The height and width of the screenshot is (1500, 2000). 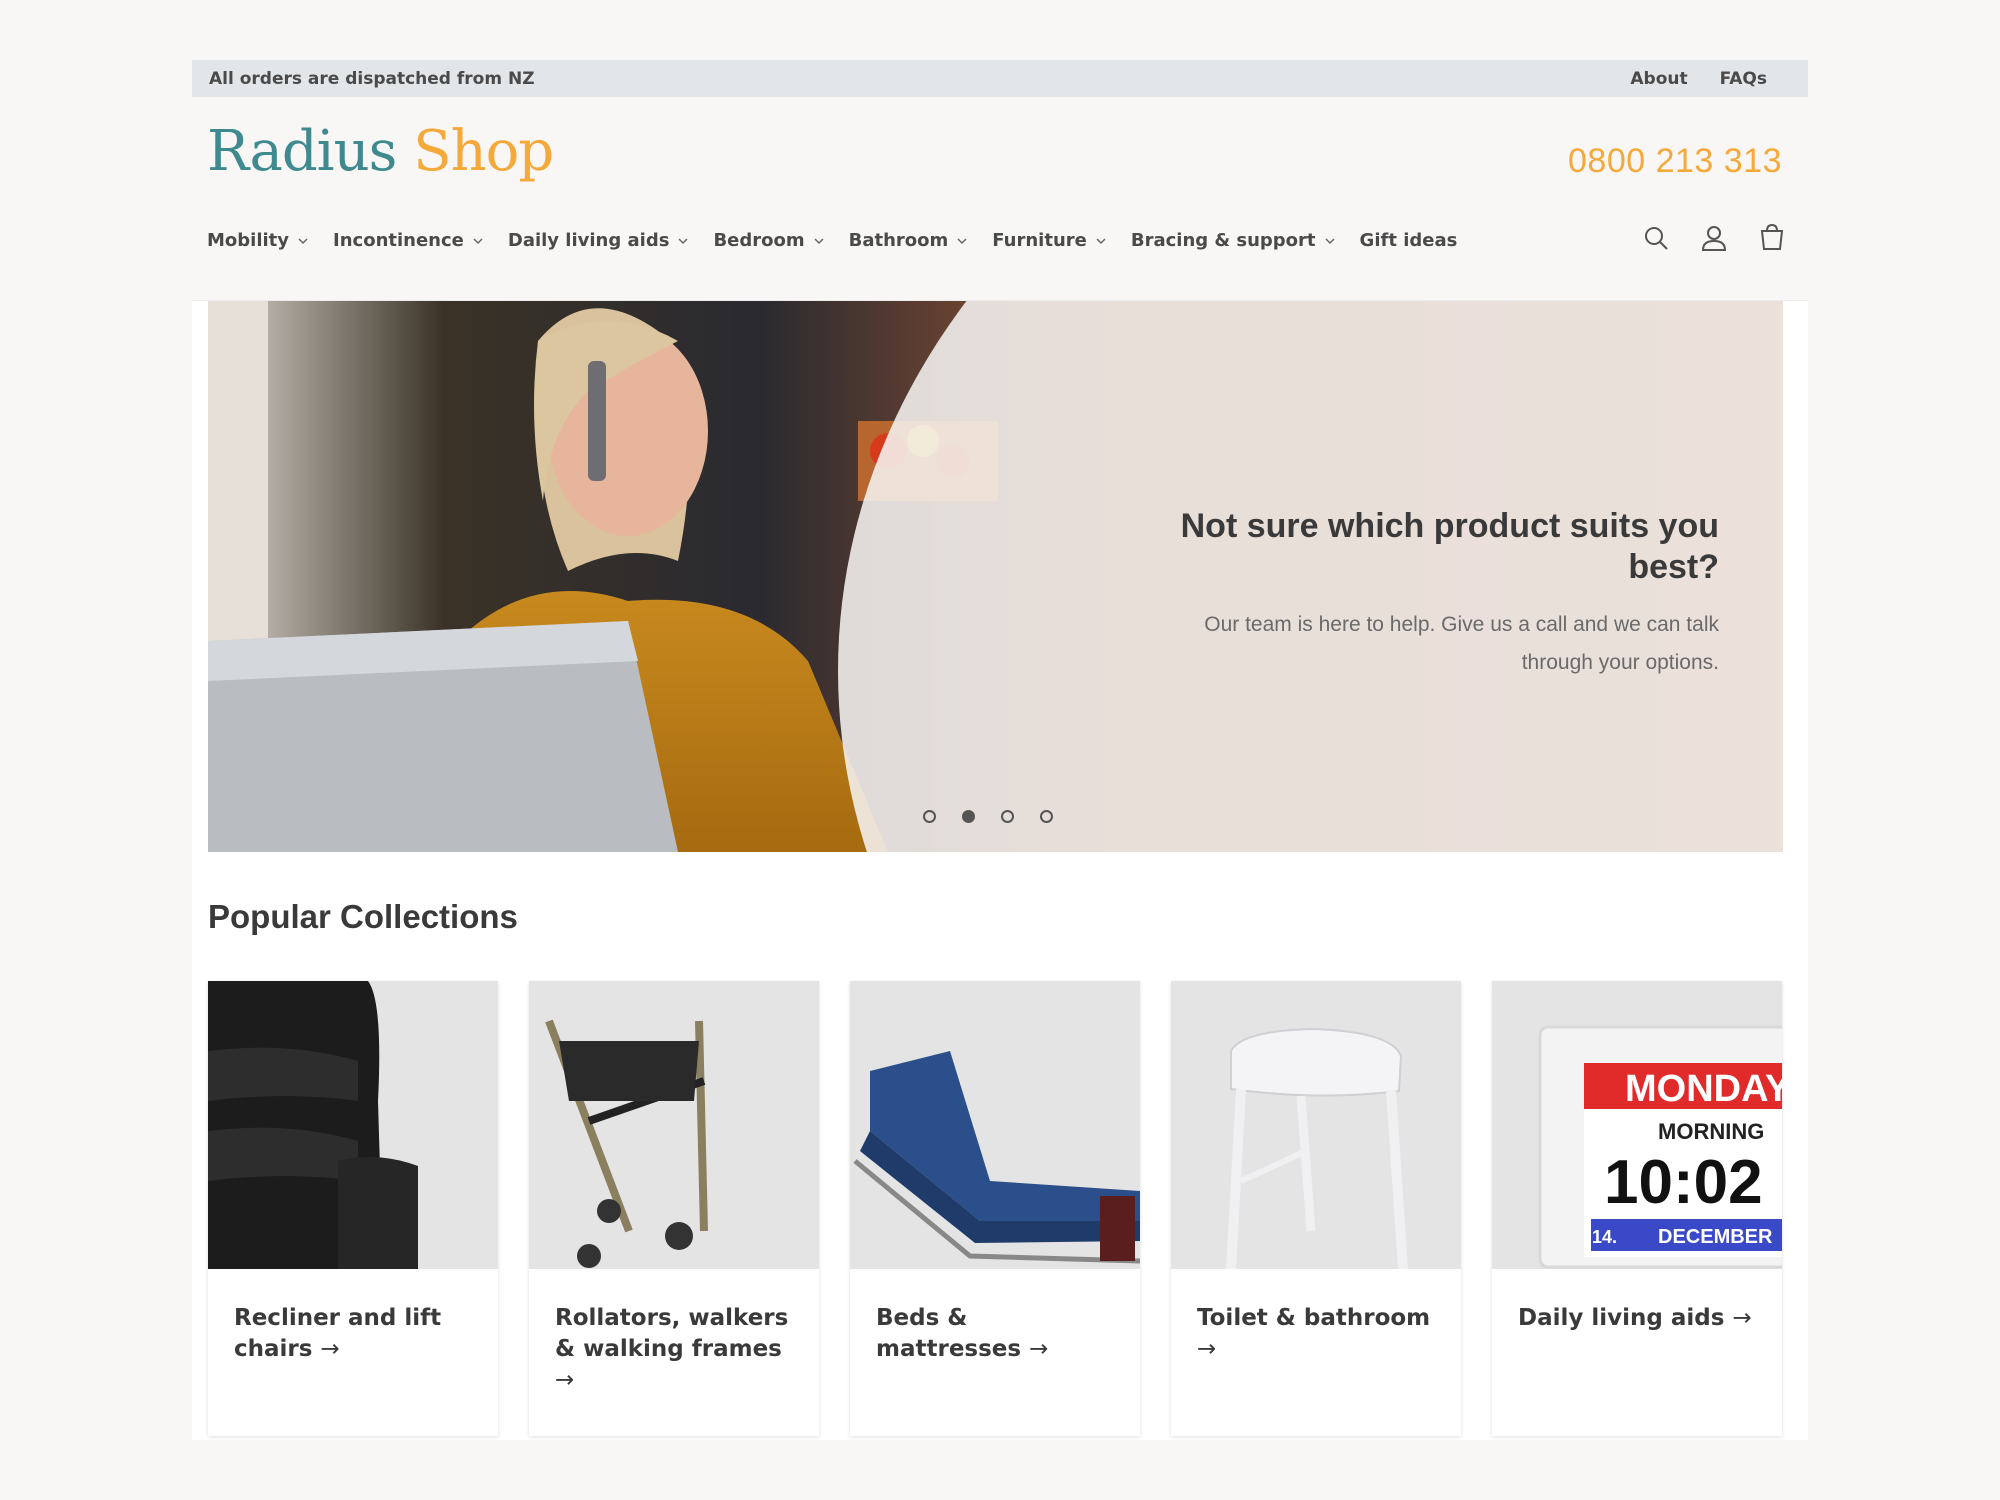 I want to click on recliner-chair-image, so click(x=353, y=1125).